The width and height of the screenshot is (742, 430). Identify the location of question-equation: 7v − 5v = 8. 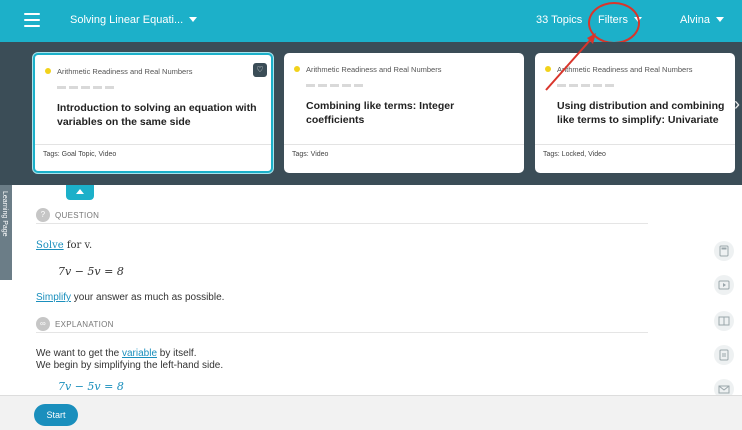
(91, 271).